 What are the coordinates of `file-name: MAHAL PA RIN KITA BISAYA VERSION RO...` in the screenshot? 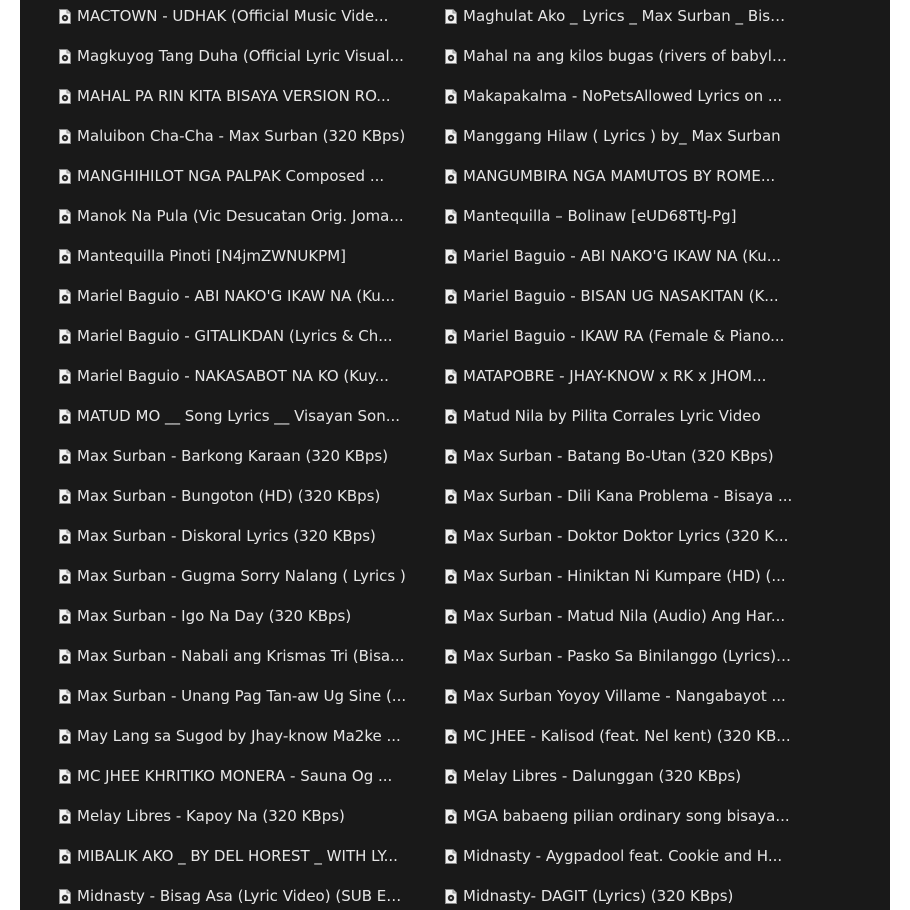 It's located at (234, 96).